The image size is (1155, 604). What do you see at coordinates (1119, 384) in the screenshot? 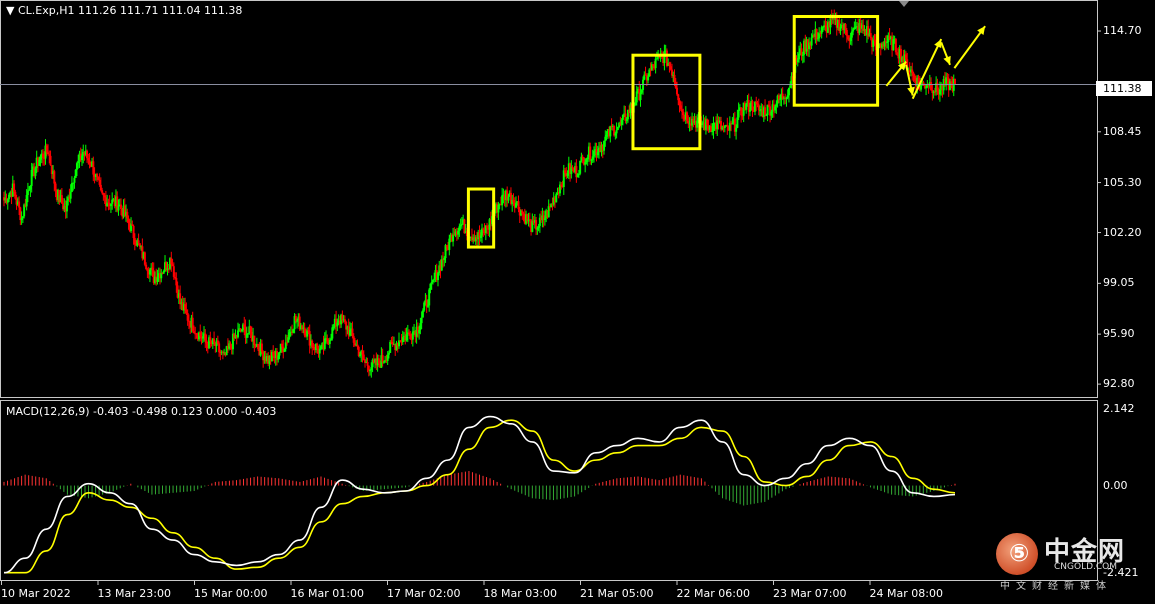
I see `price-tick-label: 92.80` at bounding box center [1119, 384].